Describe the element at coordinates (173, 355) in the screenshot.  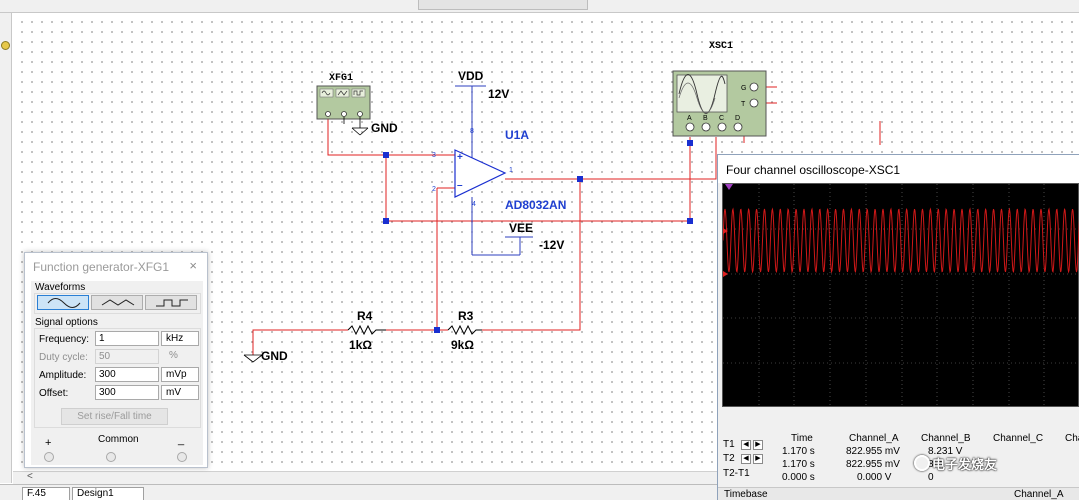
I see `duty-cycle-unit: %` at that location.